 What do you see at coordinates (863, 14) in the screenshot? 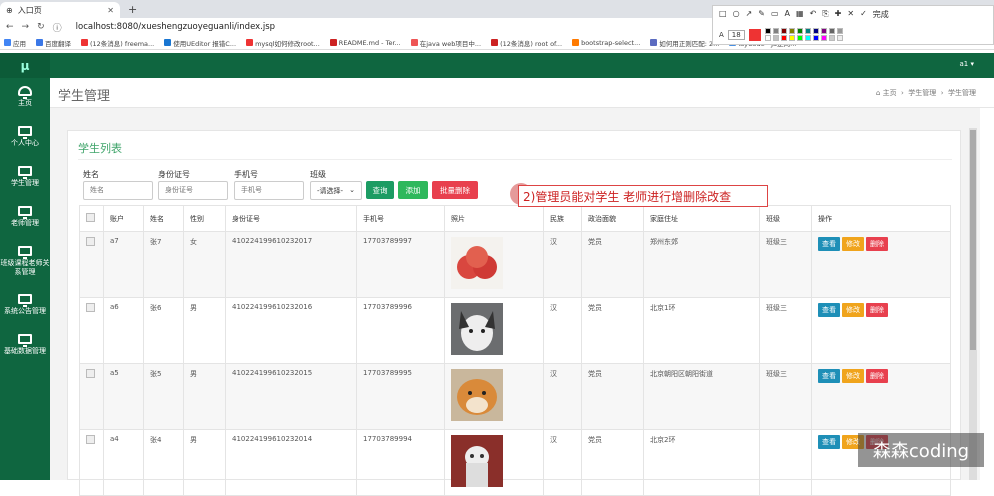
I see `finish-check-icon: ✓` at bounding box center [863, 14].